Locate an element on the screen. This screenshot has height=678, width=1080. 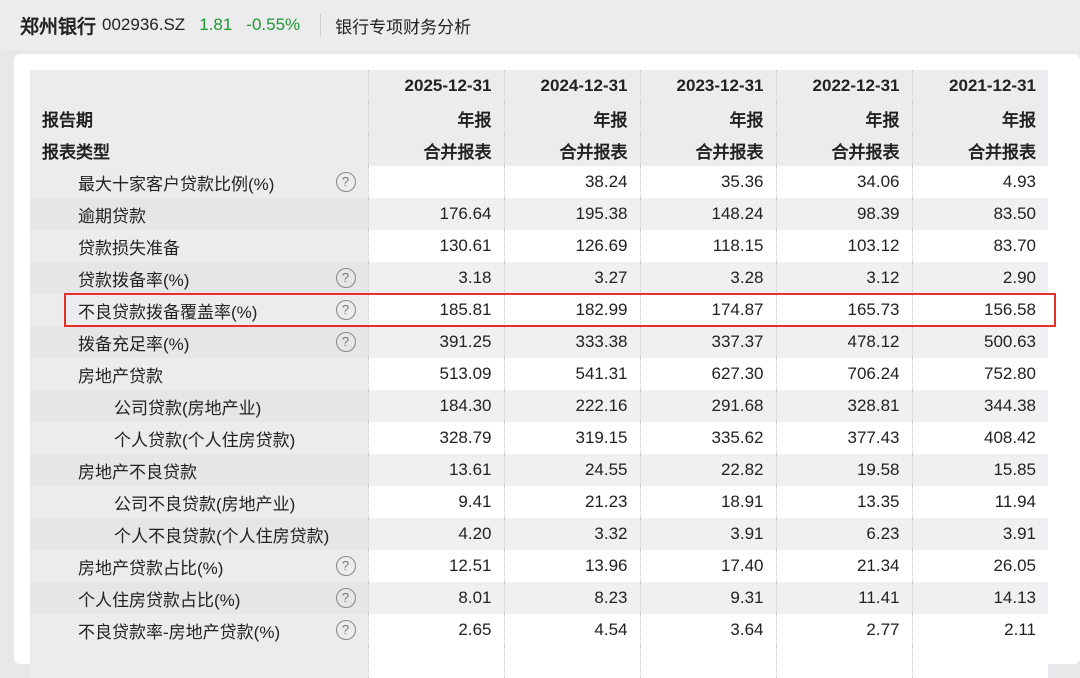
row-label-text: 公司不良贷款(房地产业) is located at coordinates (205, 504).